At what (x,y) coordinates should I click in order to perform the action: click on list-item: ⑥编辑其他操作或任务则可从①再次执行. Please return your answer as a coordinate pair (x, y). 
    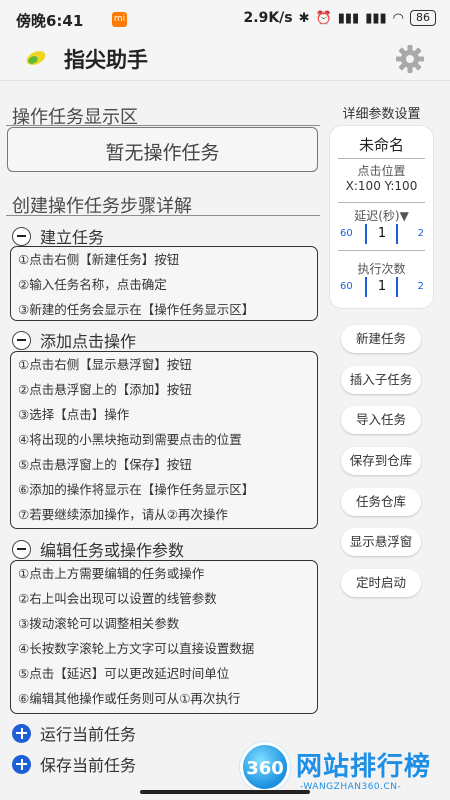
    Looking at the image, I should click on (129, 698).